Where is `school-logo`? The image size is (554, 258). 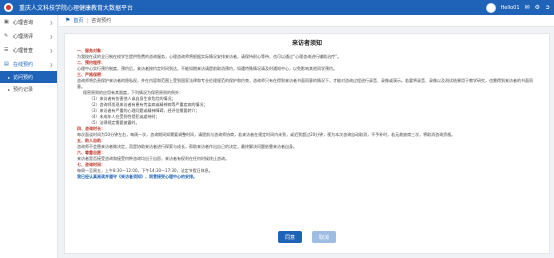
school-logo is located at coordinates (8, 7).